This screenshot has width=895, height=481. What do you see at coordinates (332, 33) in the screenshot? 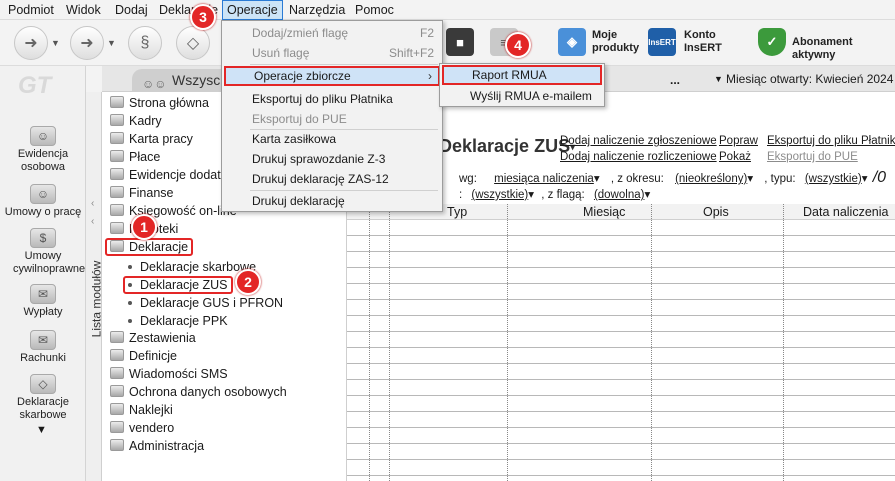
I see `menu-item-dodaj-flage: Dodaj/zmień flagę F2` at bounding box center [332, 33].